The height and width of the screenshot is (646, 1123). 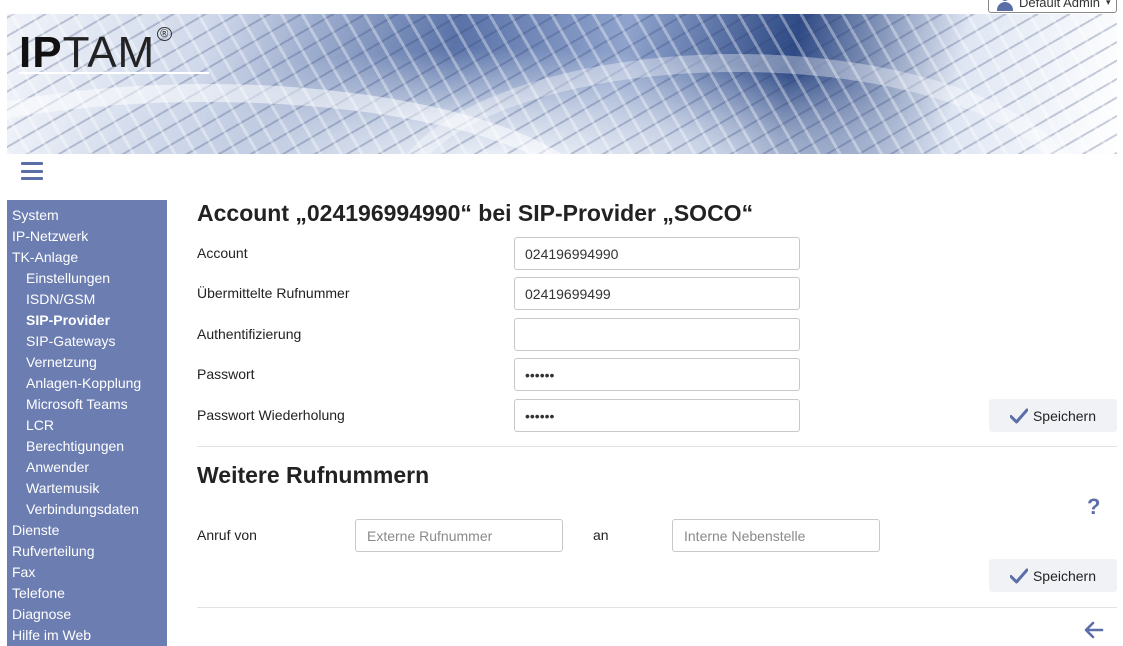 What do you see at coordinates (87, 572) in the screenshot?
I see `sidebar-item-fax: Fax` at bounding box center [87, 572].